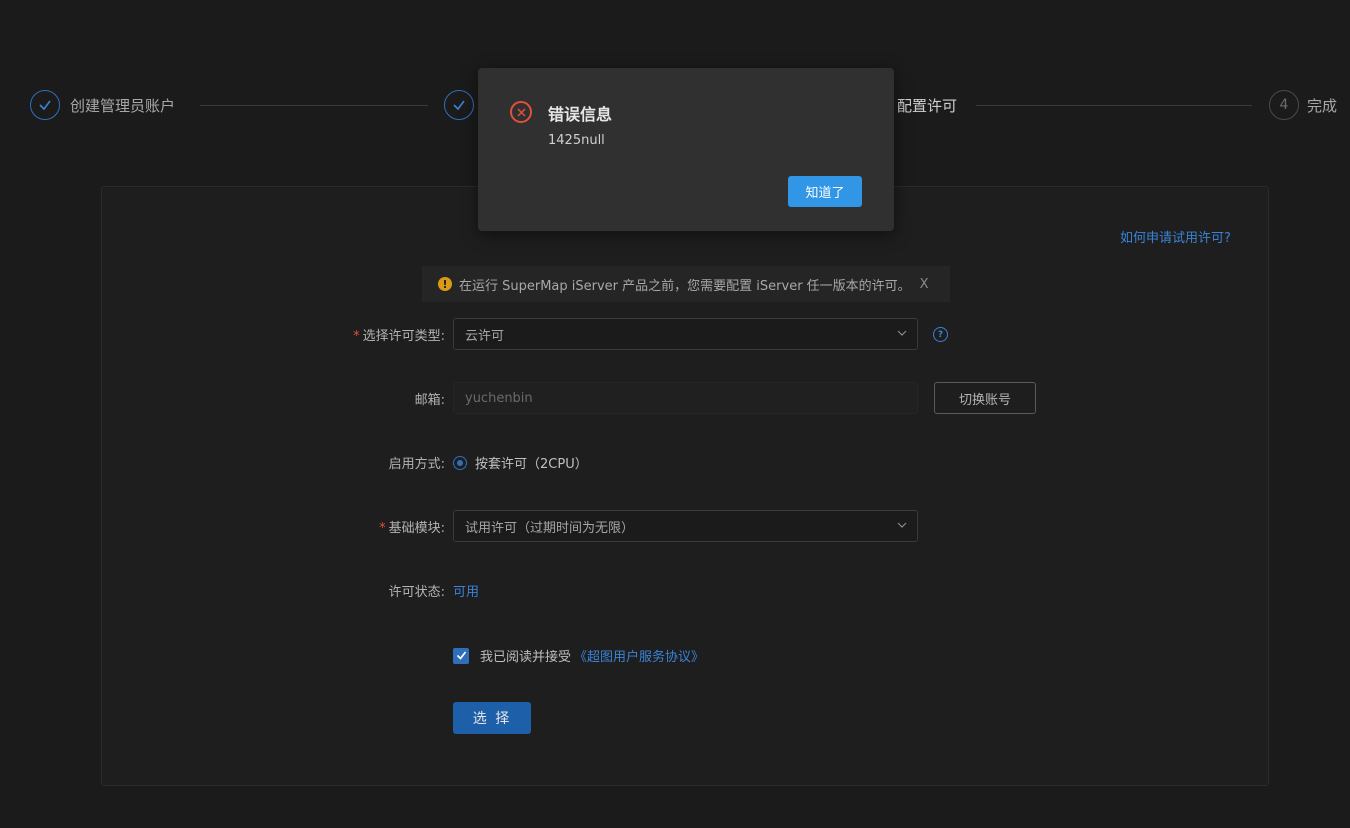 Image resolution: width=1350 pixels, height=828 pixels. I want to click on email-label: 邮箱:, so click(429, 400).